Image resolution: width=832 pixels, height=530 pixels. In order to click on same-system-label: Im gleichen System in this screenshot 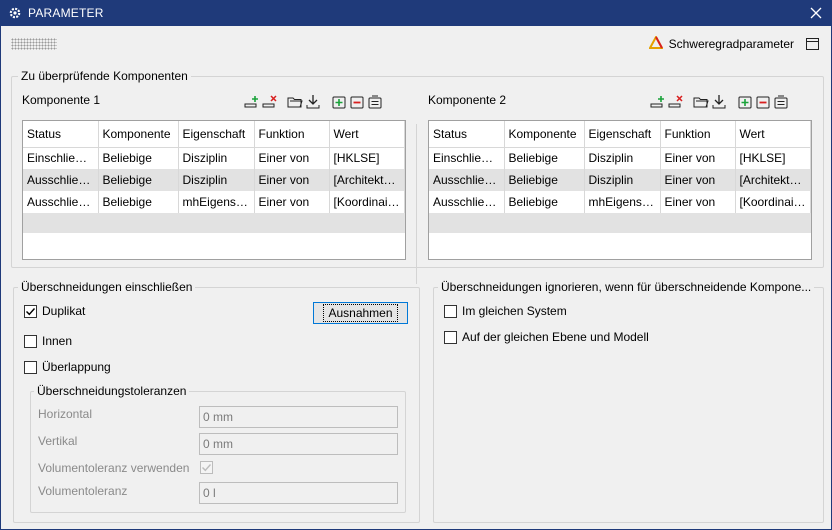, I will do `click(514, 311)`.